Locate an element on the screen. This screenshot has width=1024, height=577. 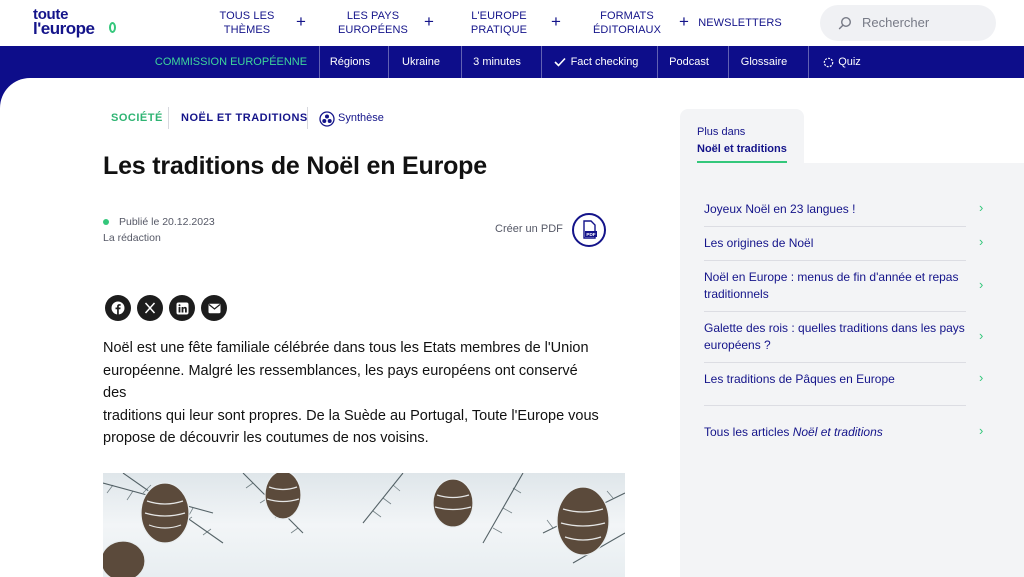
subnav-label: Glossaire is located at coordinates (764, 62).